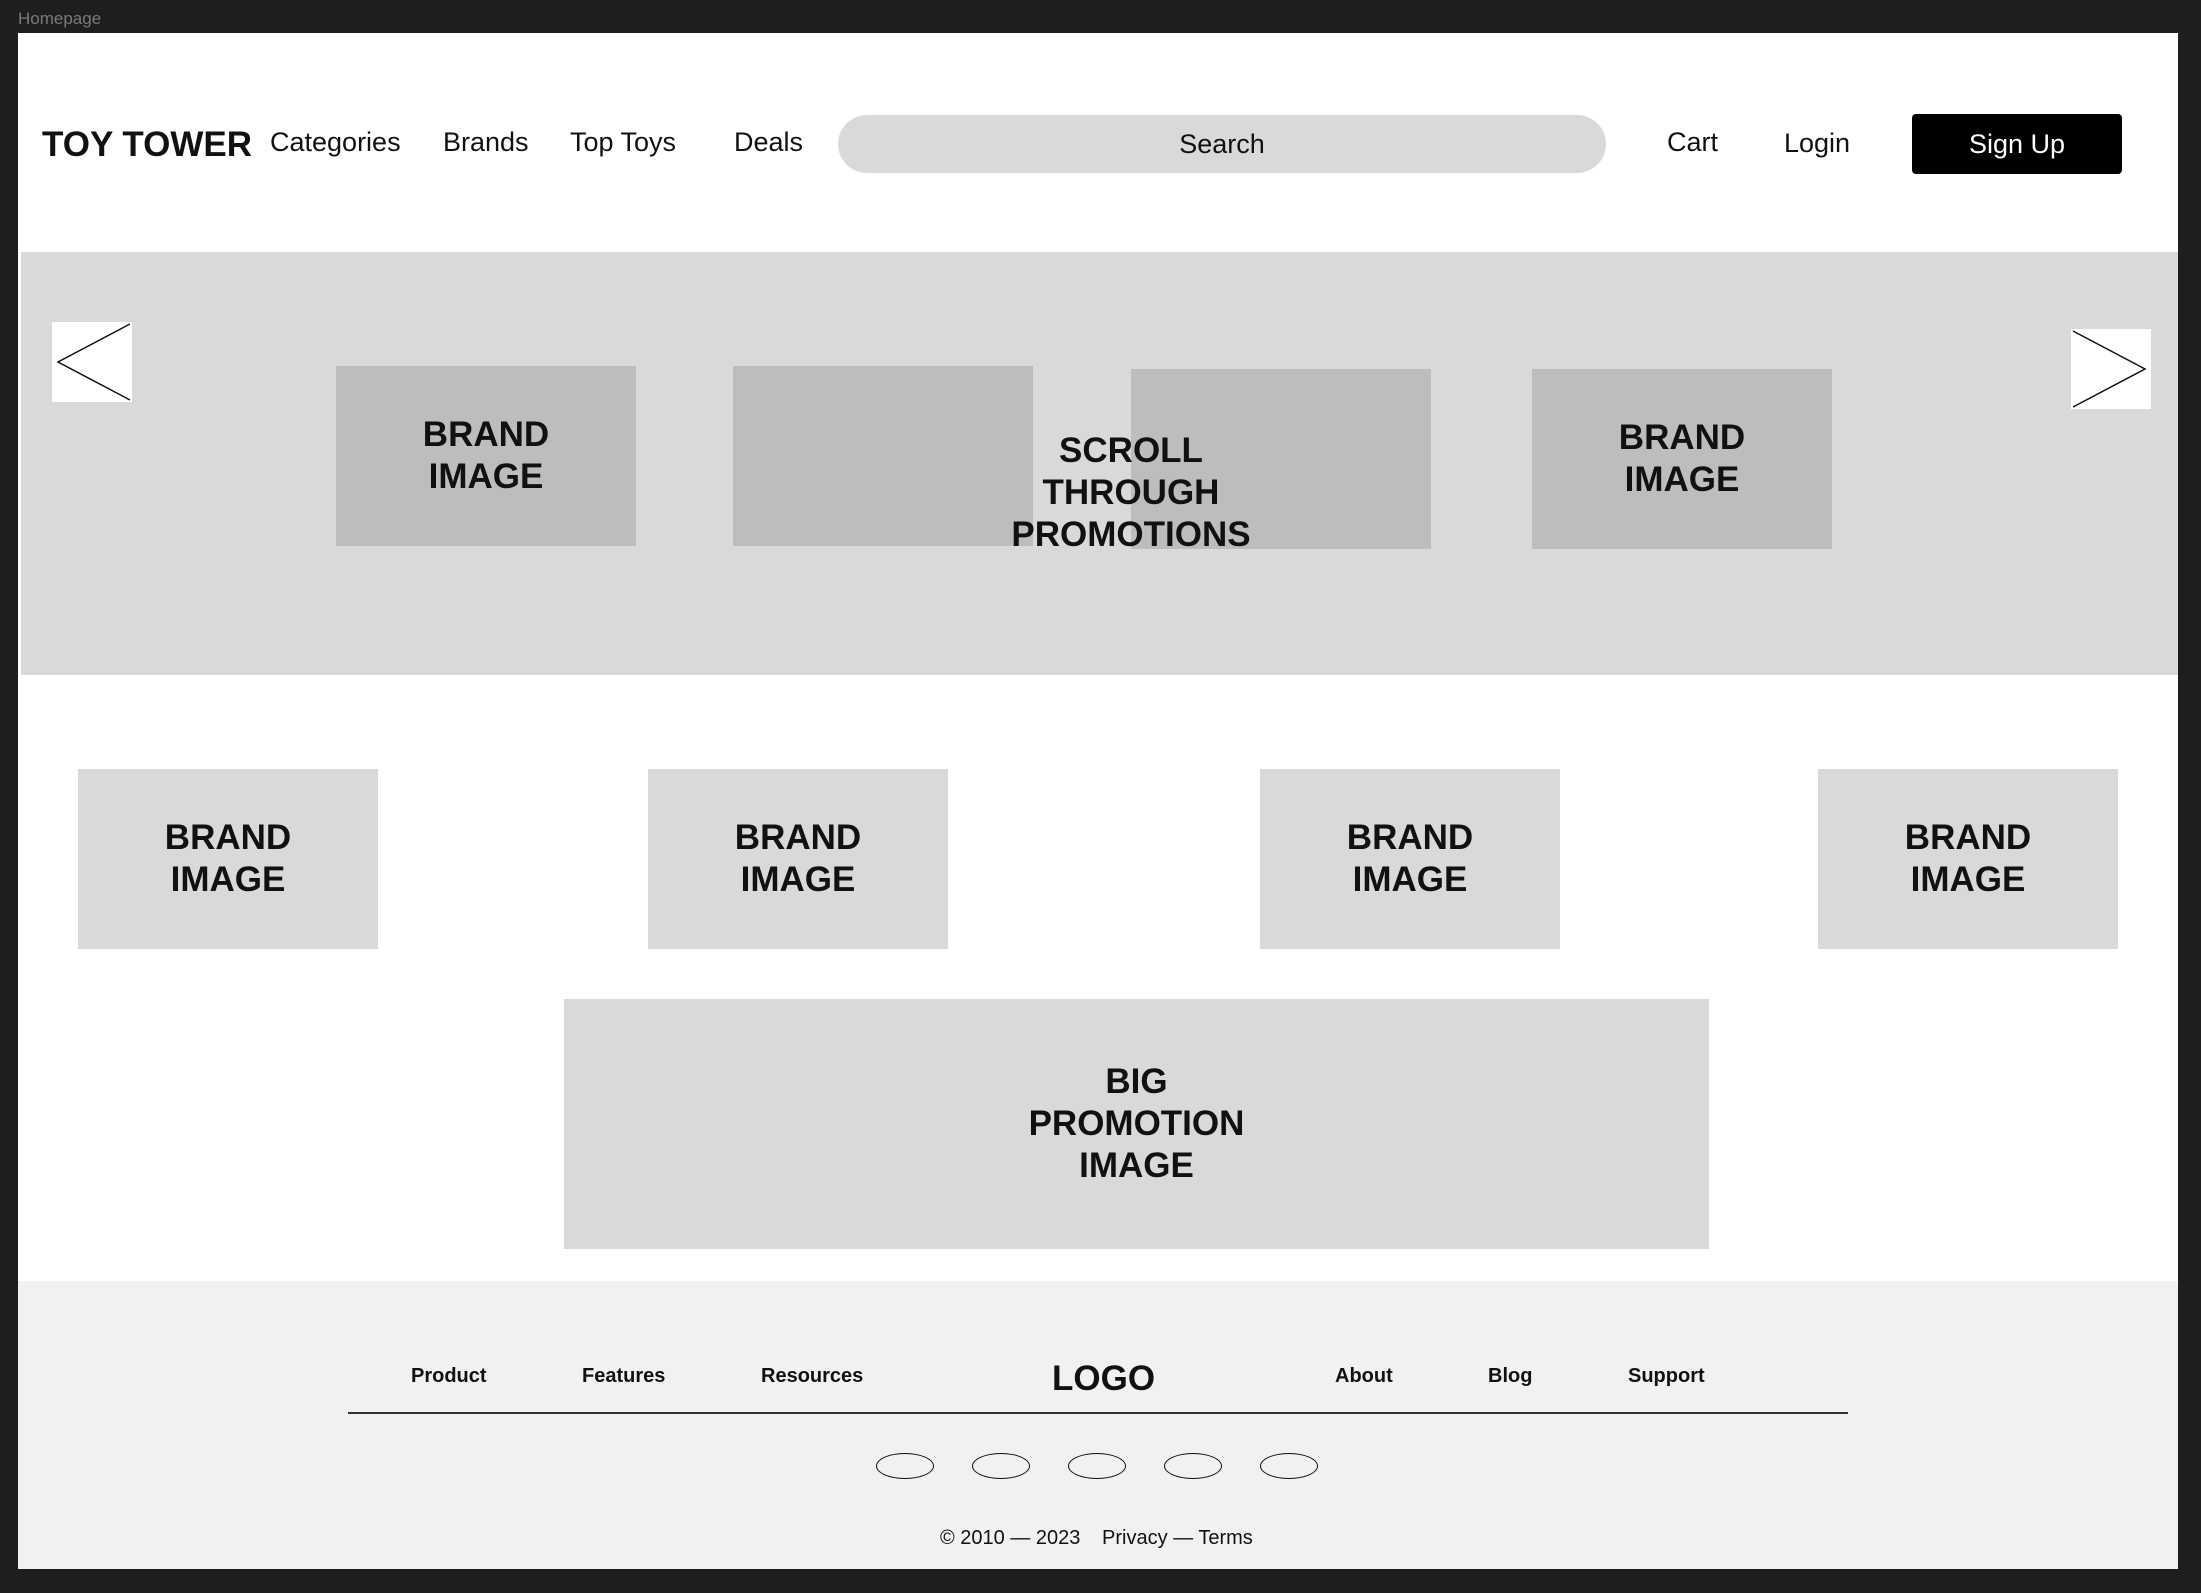 Image resolution: width=2201 pixels, height=1593 pixels. I want to click on nav-top-toys: Top Toys, so click(623, 142).